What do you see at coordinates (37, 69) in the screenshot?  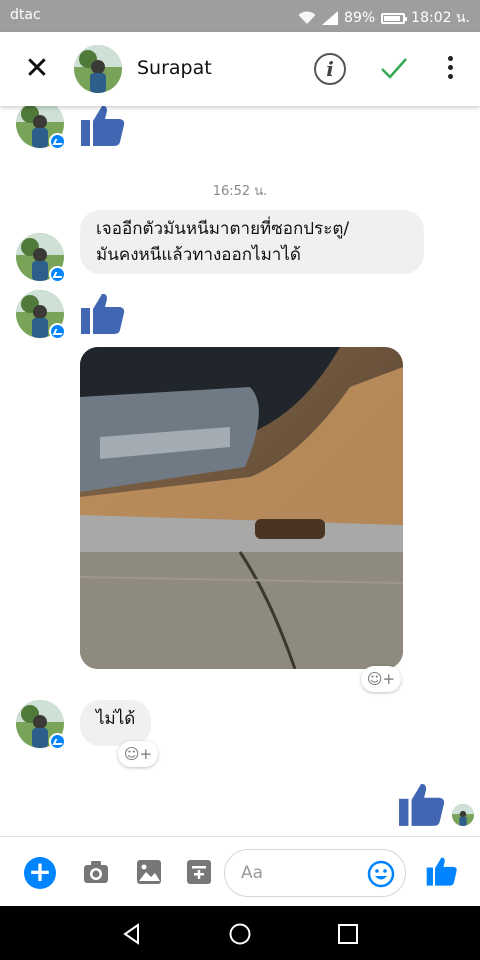 I see `close-icon: ✕` at bounding box center [37, 69].